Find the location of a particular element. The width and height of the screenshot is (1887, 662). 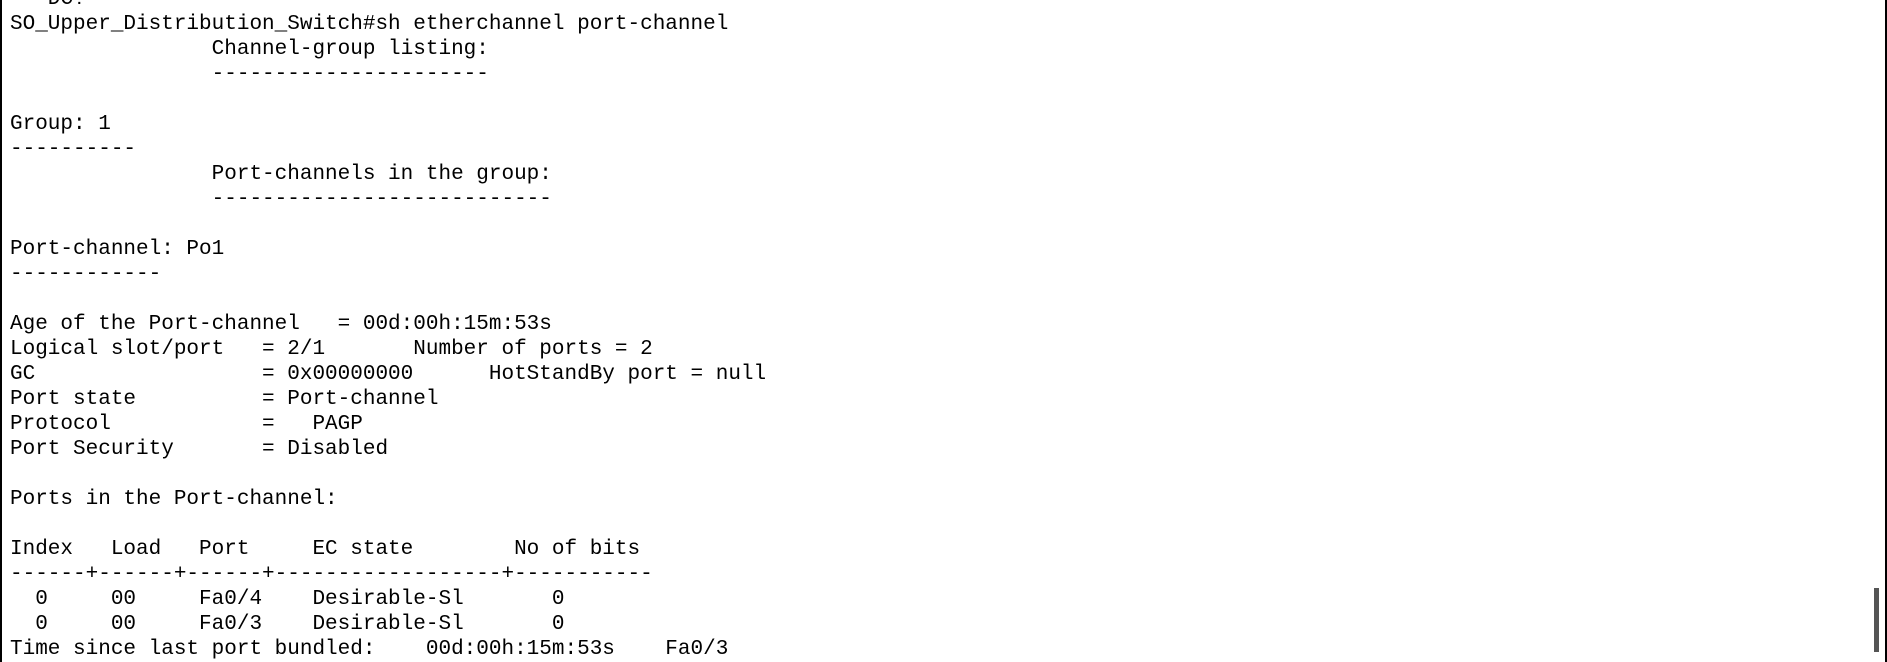

port-channel-name-line: Port-channel: Po1 is located at coordinates (117, 249).